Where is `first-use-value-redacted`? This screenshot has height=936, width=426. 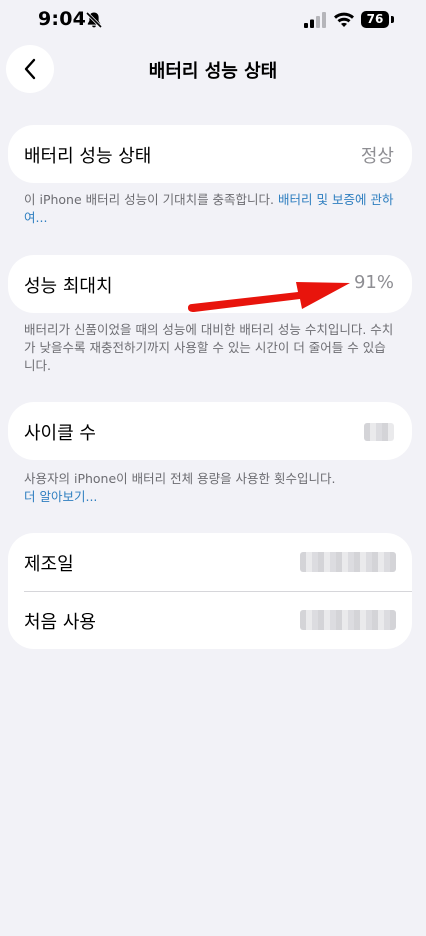
first-use-value-redacted is located at coordinates (348, 620).